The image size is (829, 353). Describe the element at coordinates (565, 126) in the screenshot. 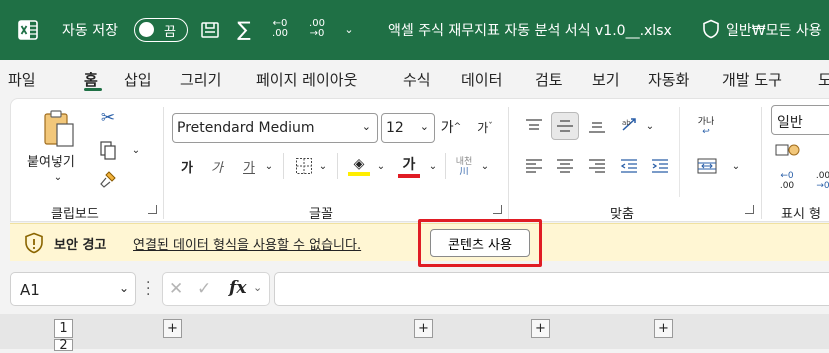

I see `align-middle-icon` at that location.